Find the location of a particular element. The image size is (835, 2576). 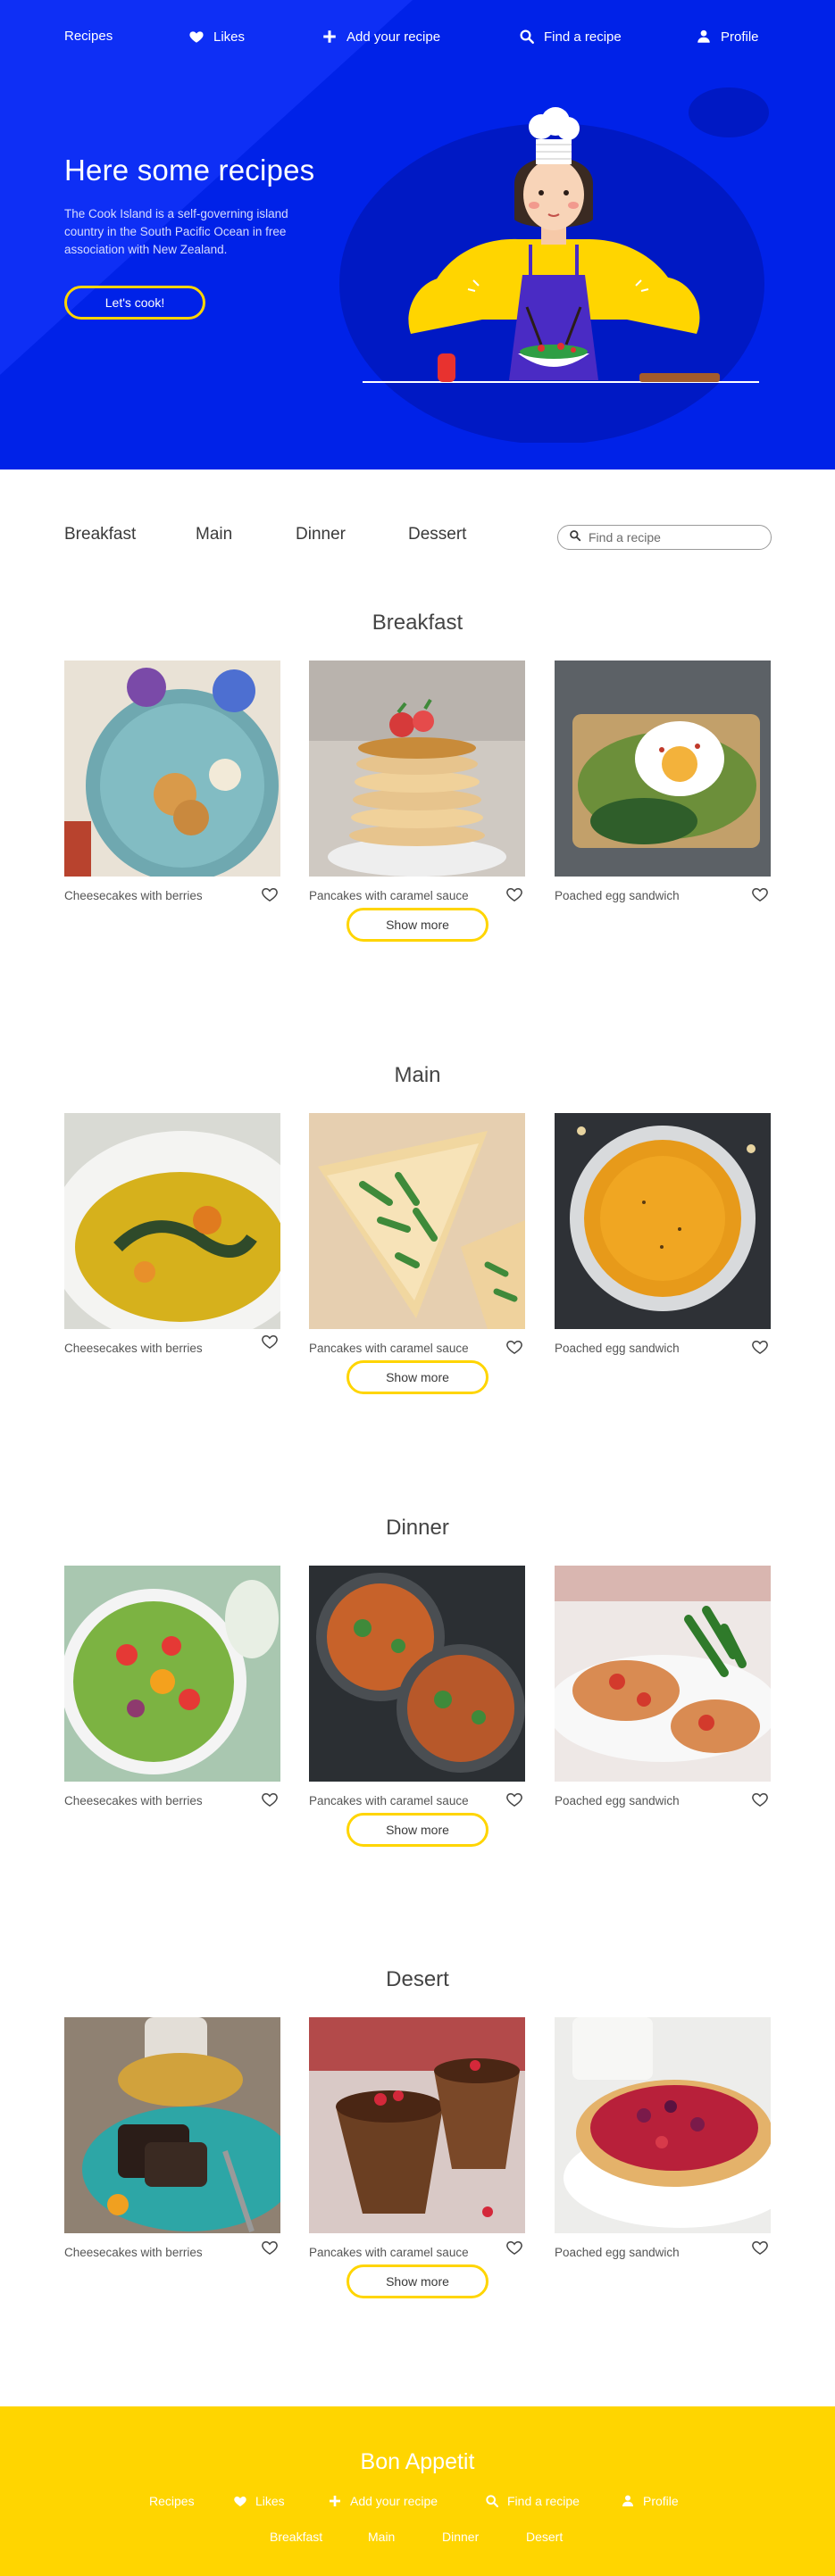

footer-nav-likes: Likes is located at coordinates (259, 2501).